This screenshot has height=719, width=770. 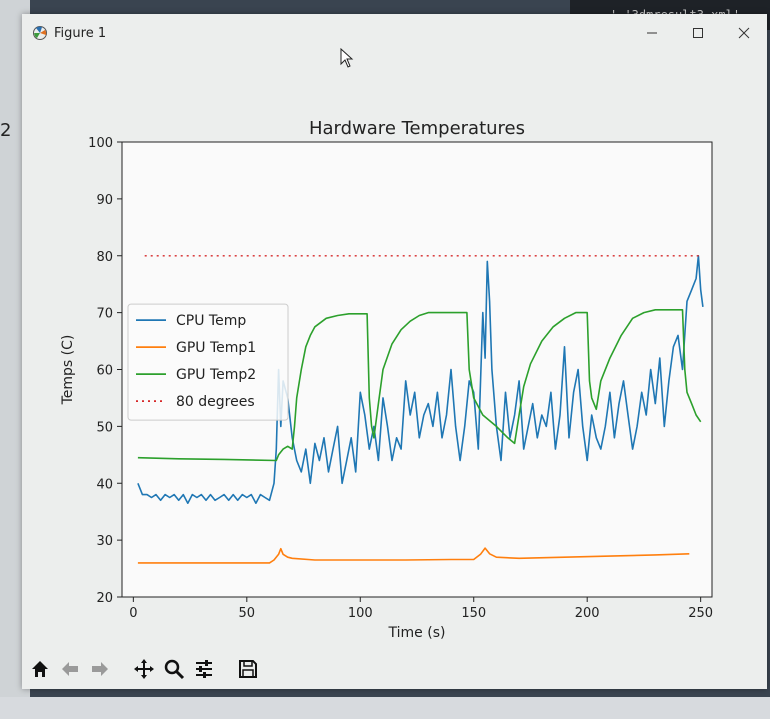 I want to click on minimize-button, so click(x=652, y=33).